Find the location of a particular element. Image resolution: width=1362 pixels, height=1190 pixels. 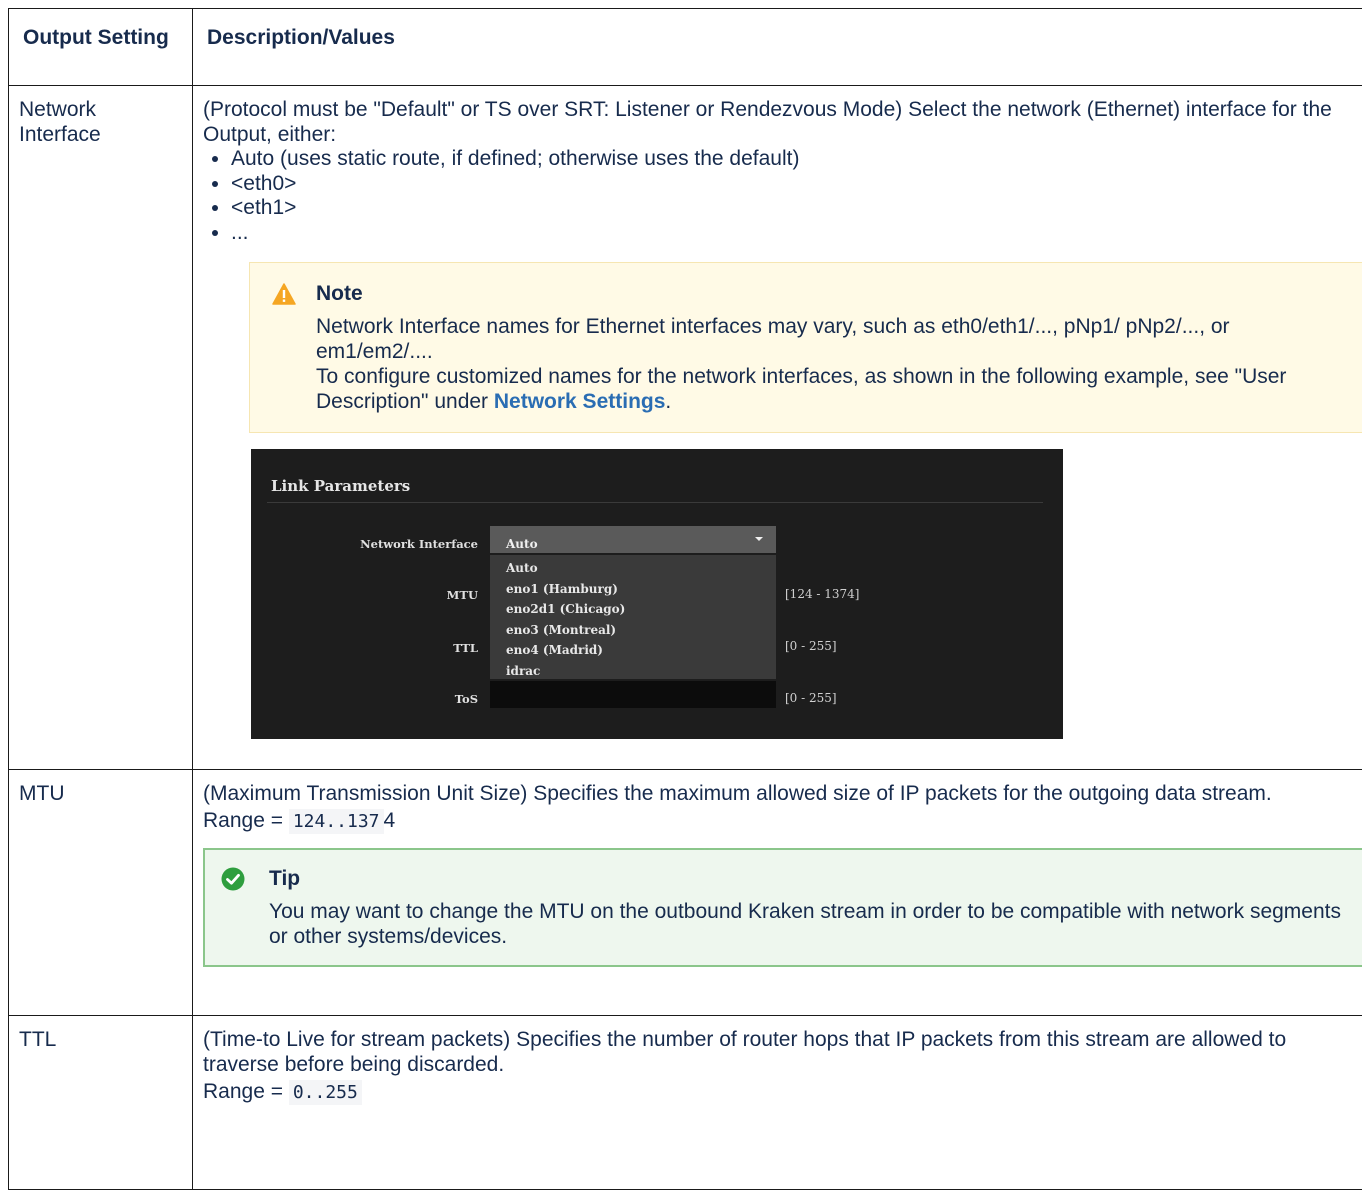

list-item: <eth0> is located at coordinates (795, 184).